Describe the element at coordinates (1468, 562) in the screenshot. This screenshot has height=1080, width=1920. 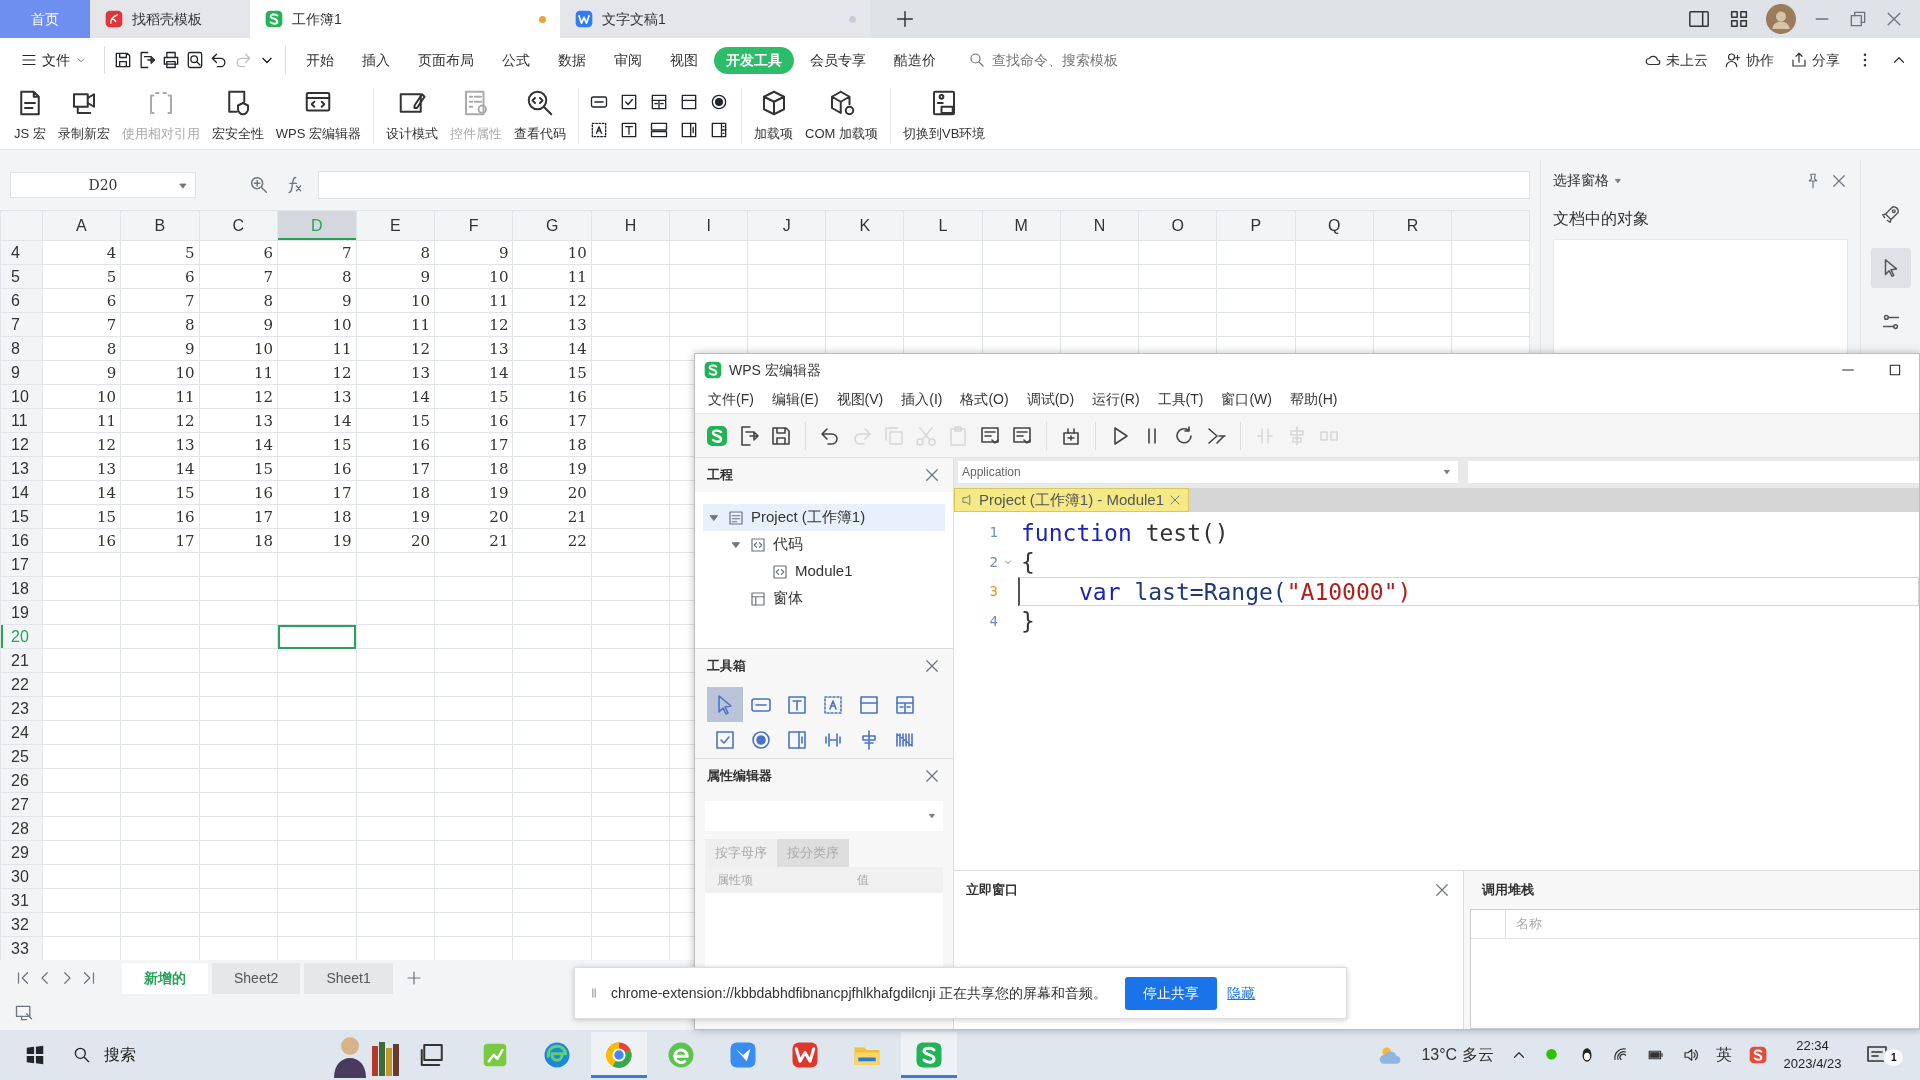
I see `code-line: {` at that location.